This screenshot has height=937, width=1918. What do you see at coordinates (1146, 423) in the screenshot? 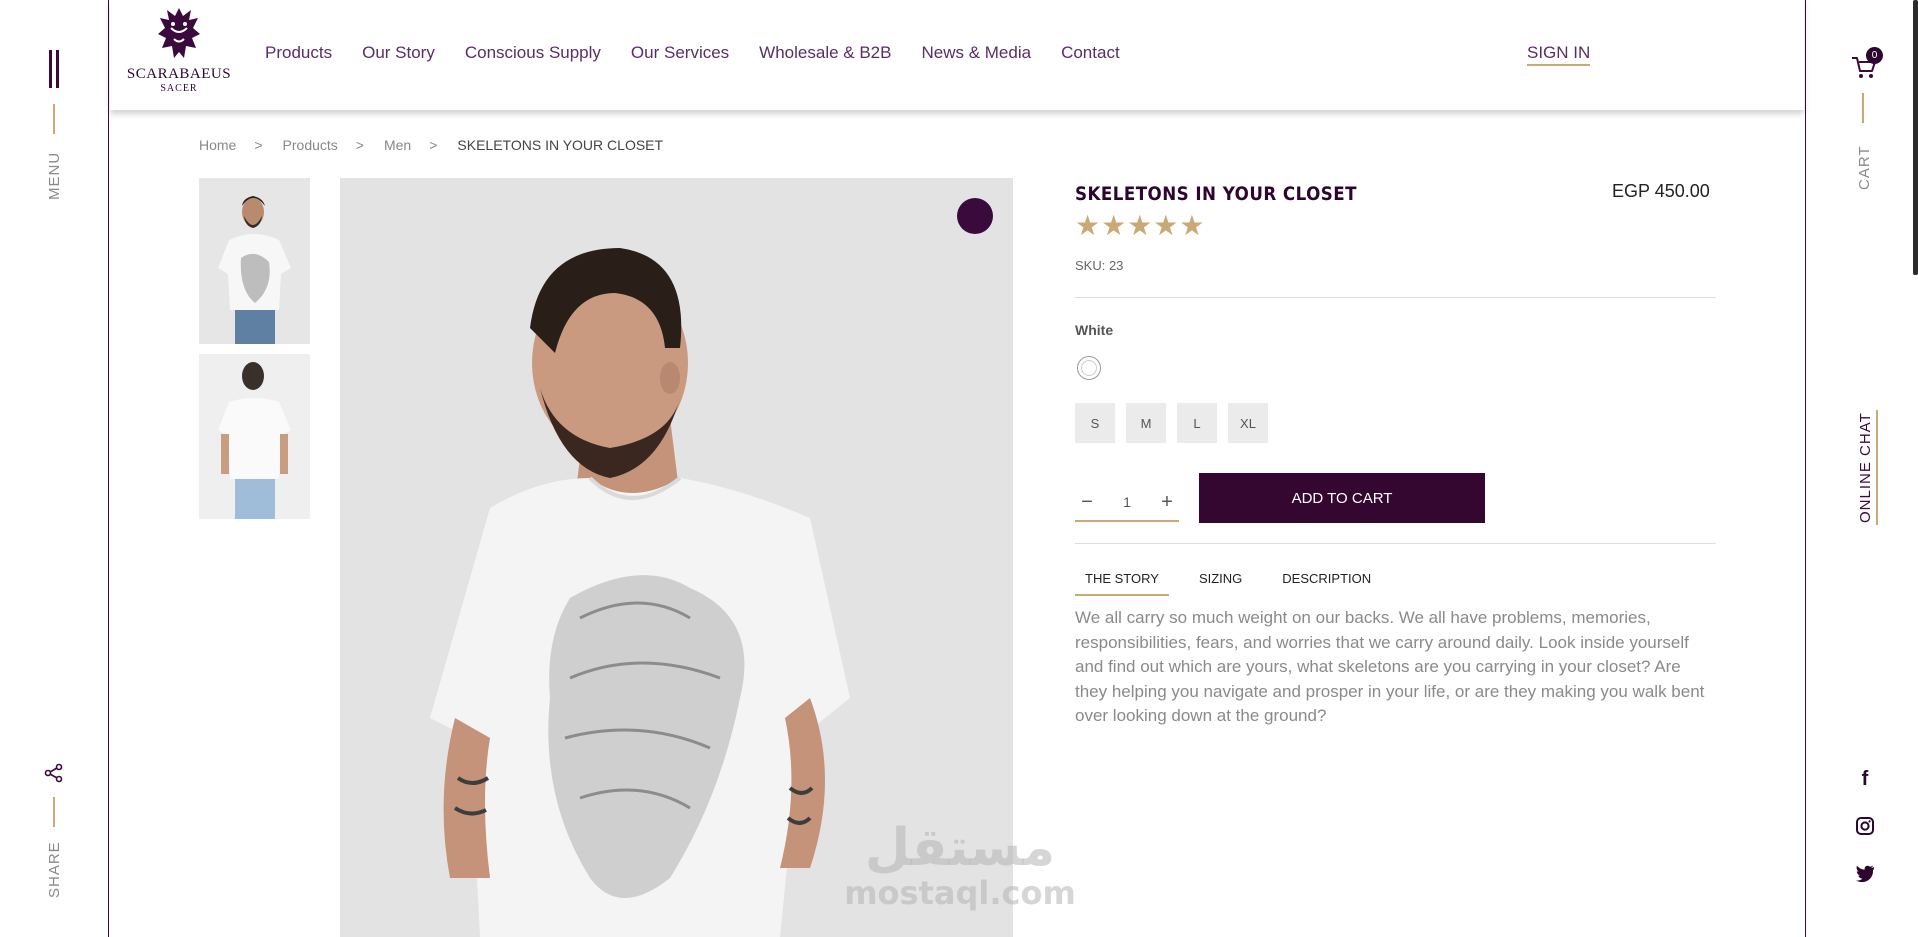
I see `size-button-m: M` at bounding box center [1146, 423].